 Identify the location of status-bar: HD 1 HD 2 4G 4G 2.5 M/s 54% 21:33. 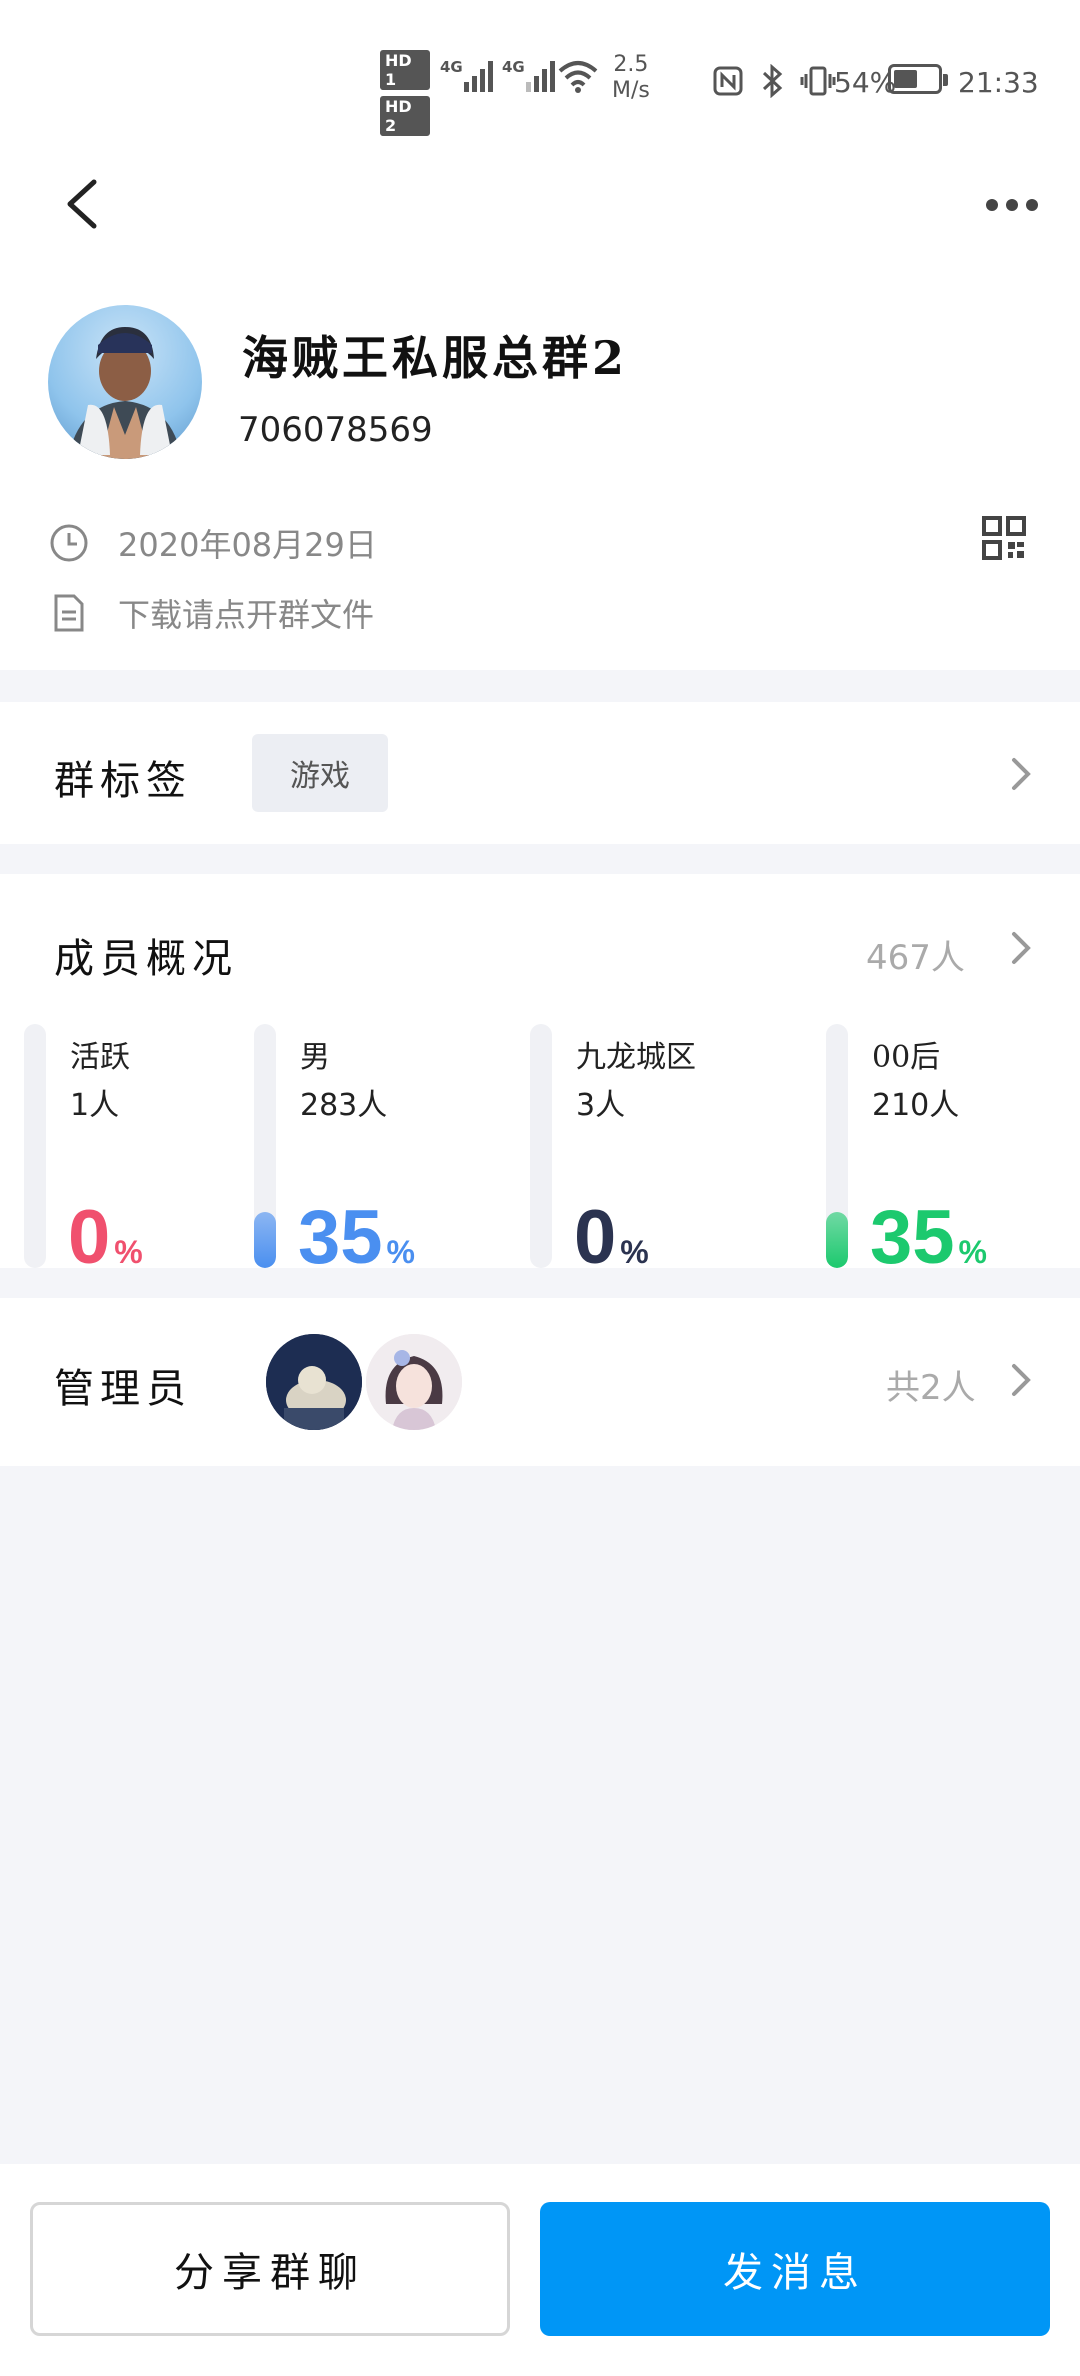
(540, 75).